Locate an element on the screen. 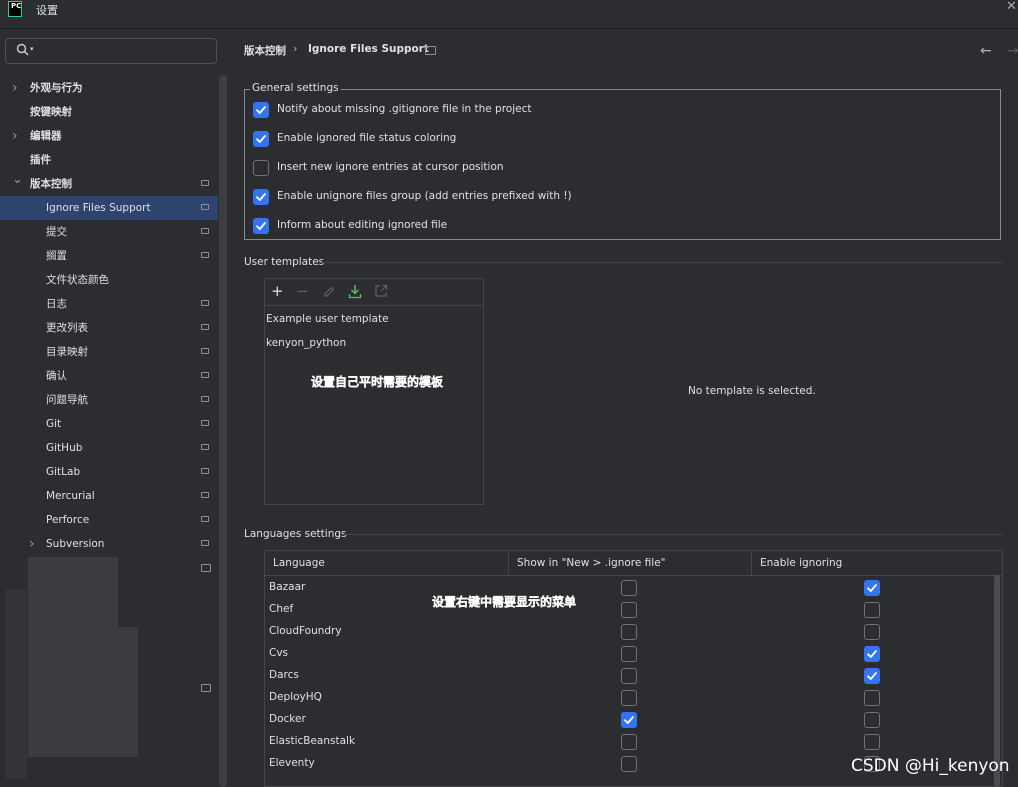 This screenshot has height=787, width=1018. watermark: CSDN @Hi_kenyon is located at coordinates (930, 766).